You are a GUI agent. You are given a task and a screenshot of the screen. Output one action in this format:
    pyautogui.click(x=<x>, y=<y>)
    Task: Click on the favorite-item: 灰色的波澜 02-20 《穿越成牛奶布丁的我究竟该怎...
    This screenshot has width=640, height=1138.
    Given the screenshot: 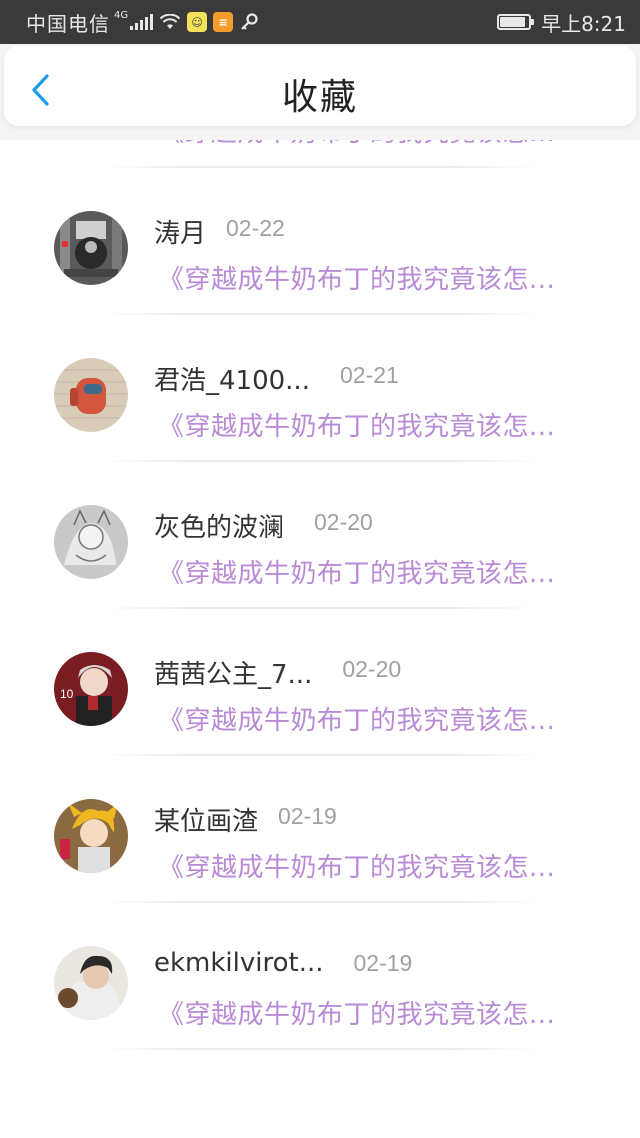 What is the action you would take?
    pyautogui.click(x=320, y=536)
    